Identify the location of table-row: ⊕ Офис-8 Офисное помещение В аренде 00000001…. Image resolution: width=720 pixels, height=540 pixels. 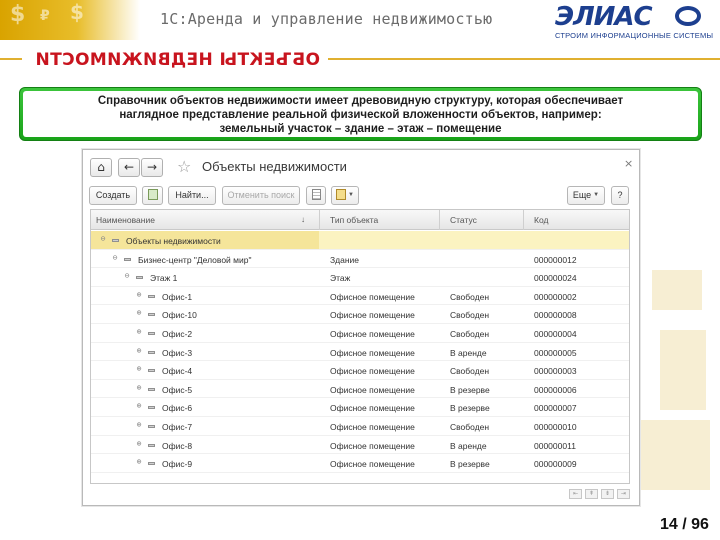
(360, 445).